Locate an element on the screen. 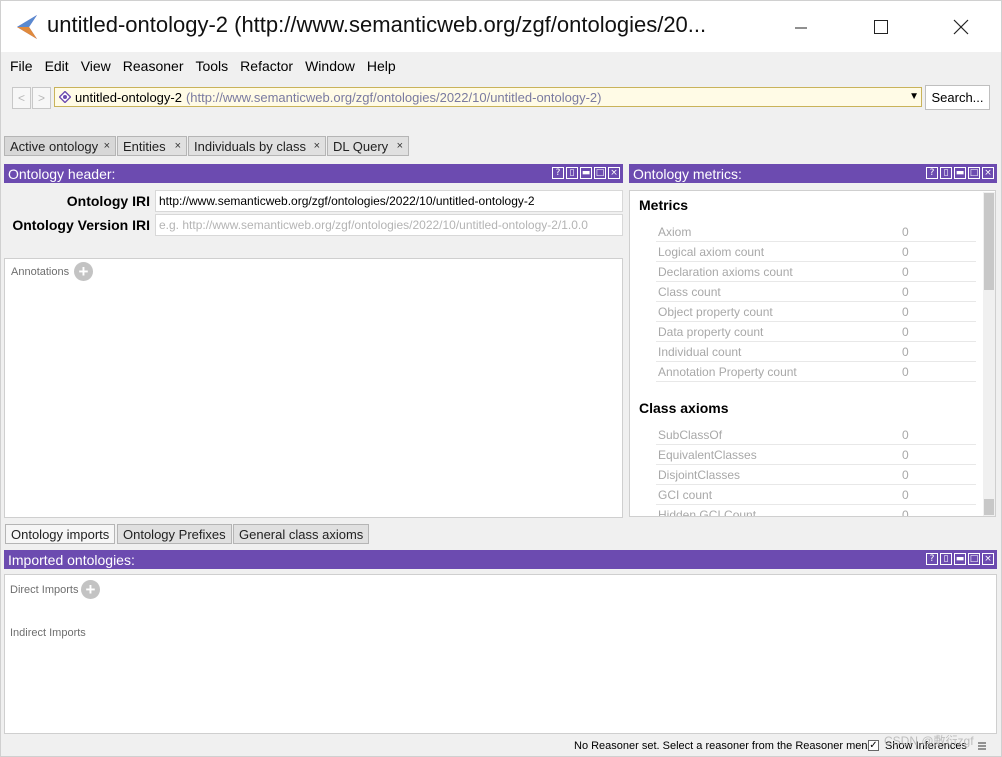  metric-row: Logical axiom count 0 is located at coordinates (816, 252).